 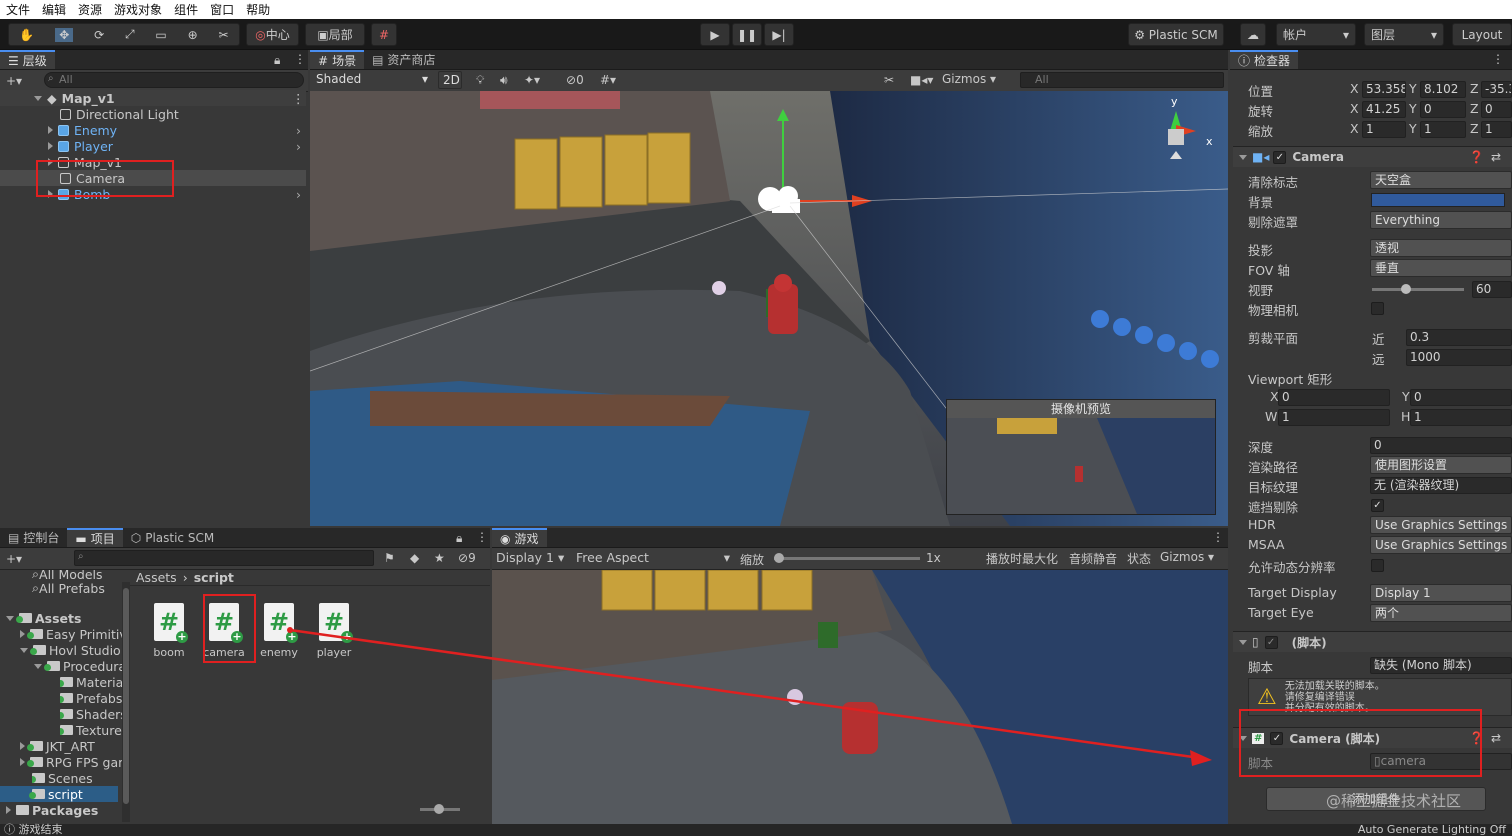 What do you see at coordinates (1384, 129) in the screenshot?
I see `scale-x-field: 1` at bounding box center [1384, 129].